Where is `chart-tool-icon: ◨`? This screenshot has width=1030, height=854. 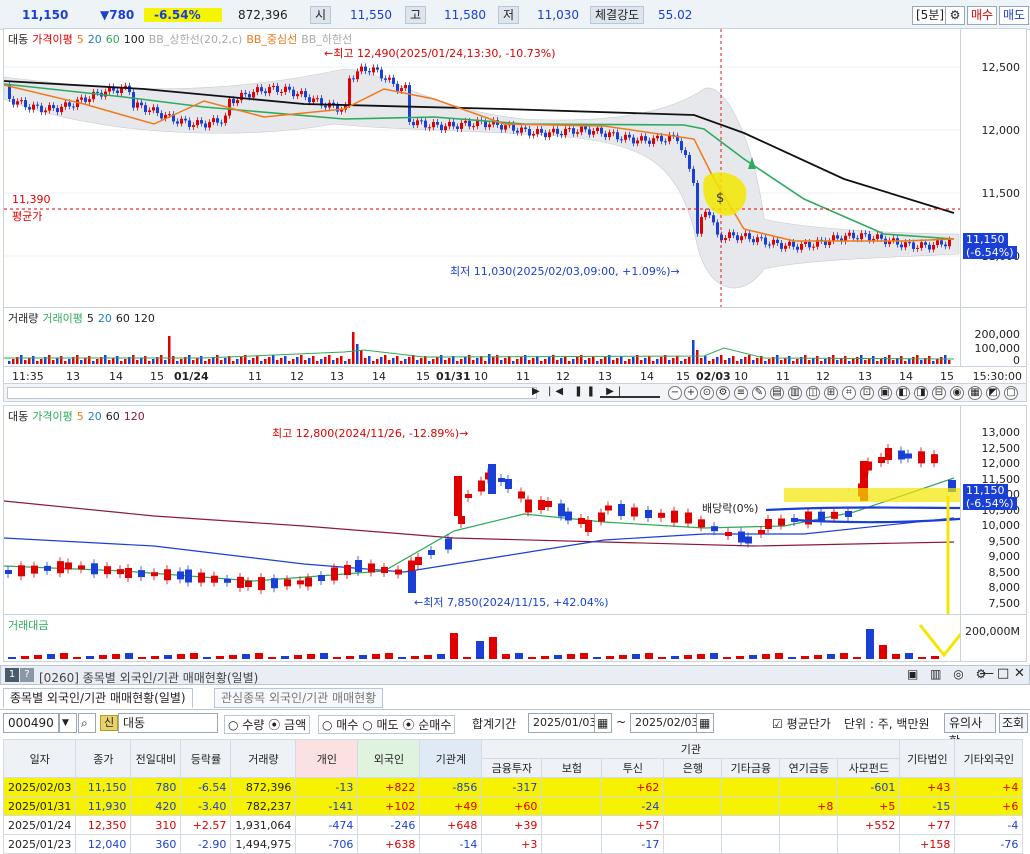
chart-tool-icon: ◨ is located at coordinates (921, 393).